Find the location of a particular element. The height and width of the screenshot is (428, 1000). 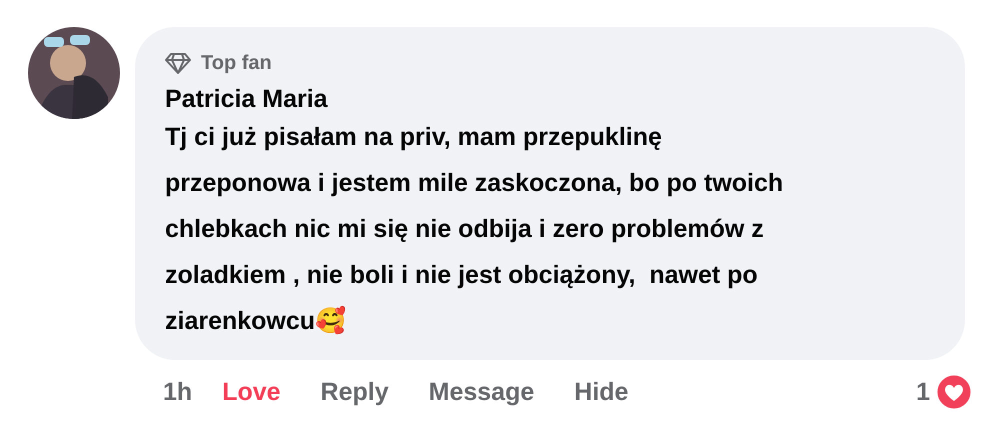

reaction-button: Love is located at coordinates (251, 392).